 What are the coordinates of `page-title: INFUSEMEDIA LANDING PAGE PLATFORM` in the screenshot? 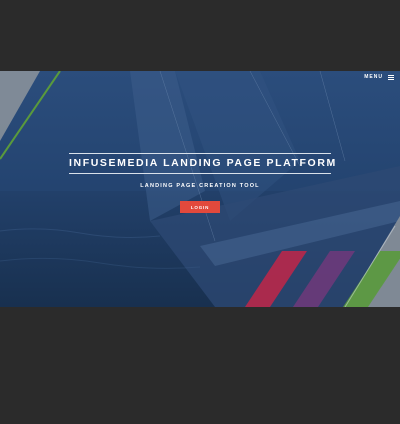 It's located at (203, 163).